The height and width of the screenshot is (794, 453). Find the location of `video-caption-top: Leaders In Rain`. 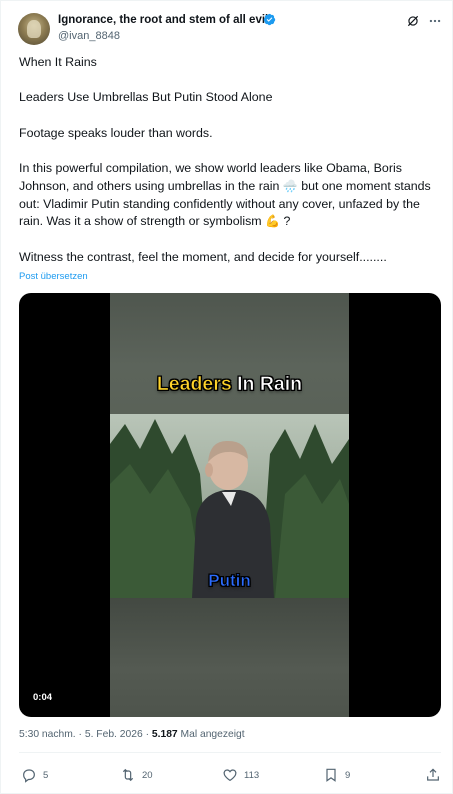

video-caption-top: Leaders In Rain is located at coordinates (229, 384).